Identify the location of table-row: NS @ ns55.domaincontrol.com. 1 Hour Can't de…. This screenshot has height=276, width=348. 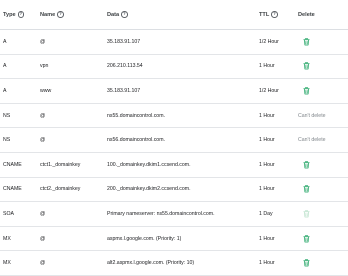
(174, 116).